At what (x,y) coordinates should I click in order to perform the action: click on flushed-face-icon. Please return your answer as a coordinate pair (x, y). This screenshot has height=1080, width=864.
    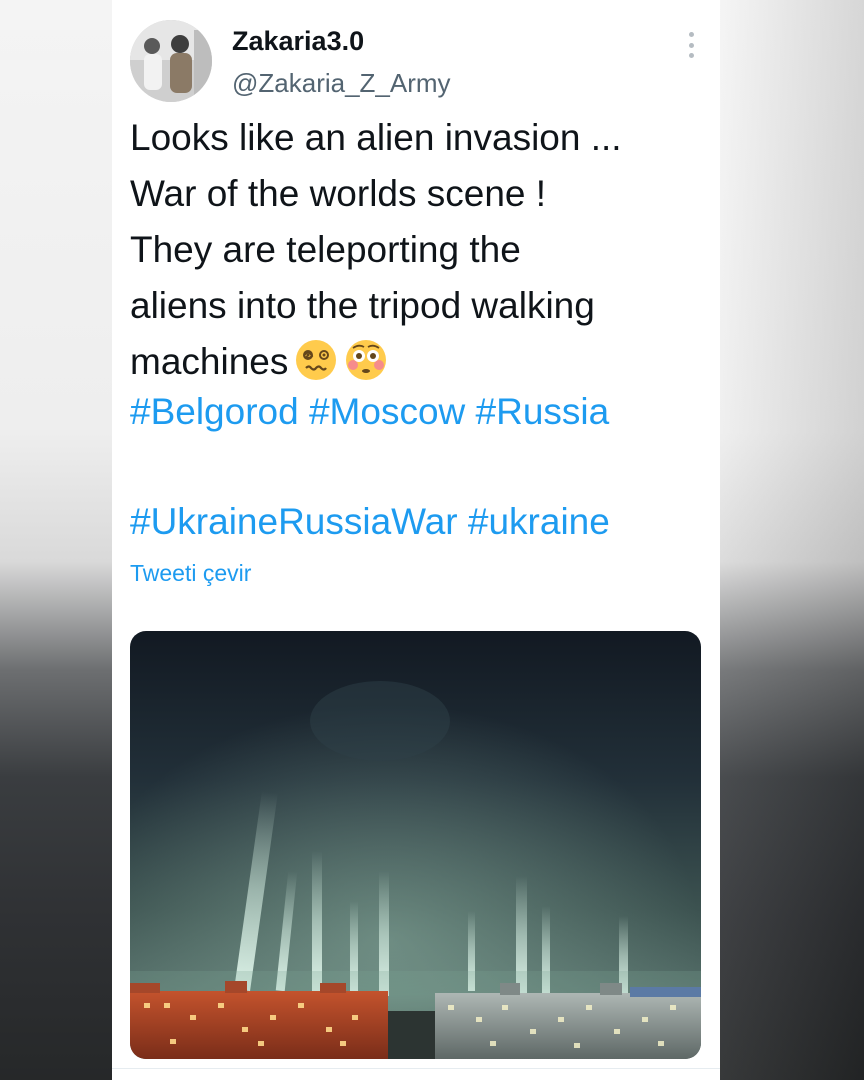
    Looking at the image, I should click on (366, 360).